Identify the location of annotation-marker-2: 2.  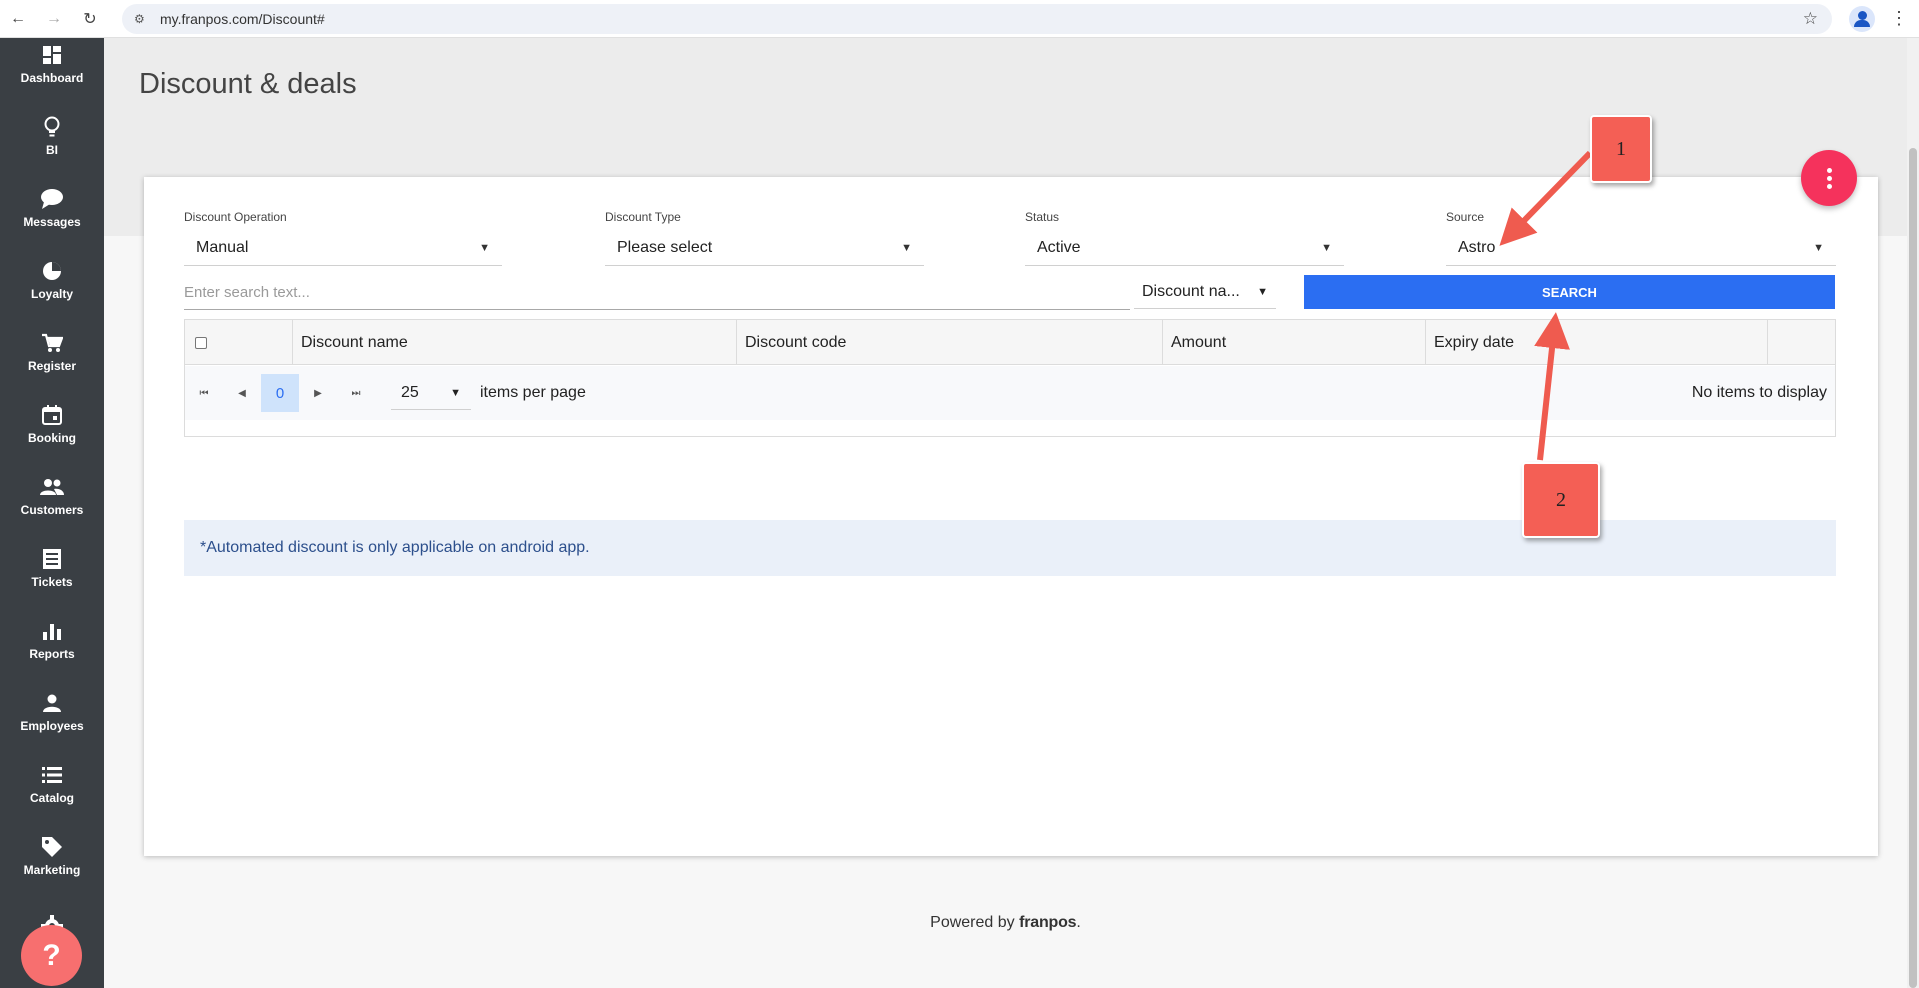
(1561, 500).